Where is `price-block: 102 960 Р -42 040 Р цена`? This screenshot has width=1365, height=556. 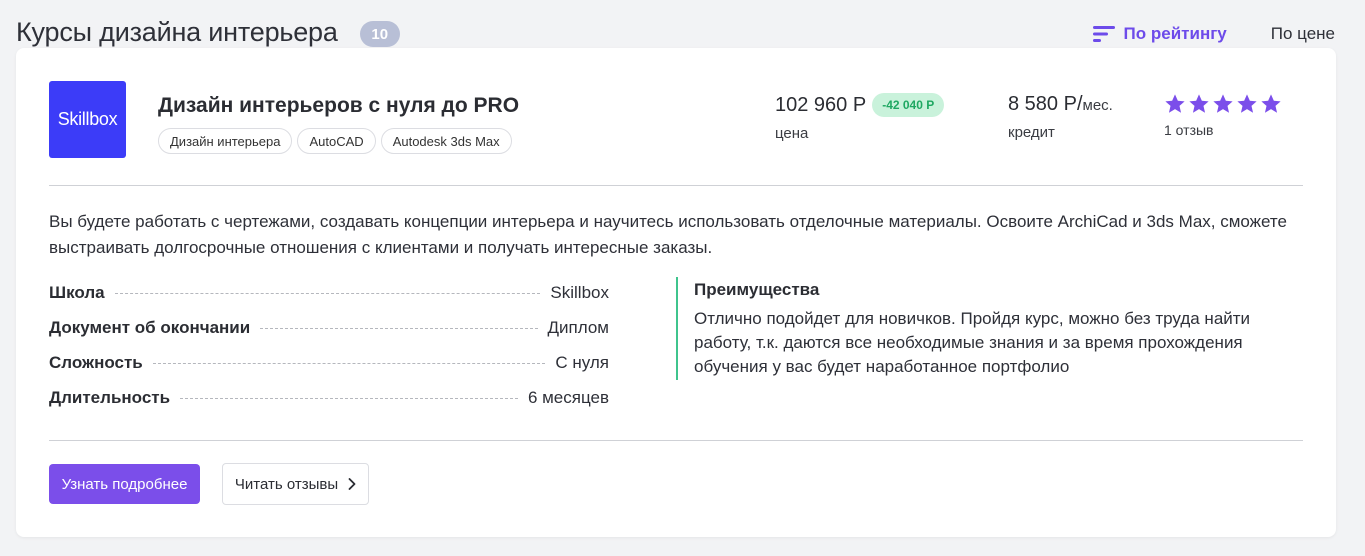
price-block: 102 960 Р -42 040 Р цена is located at coordinates (860, 117).